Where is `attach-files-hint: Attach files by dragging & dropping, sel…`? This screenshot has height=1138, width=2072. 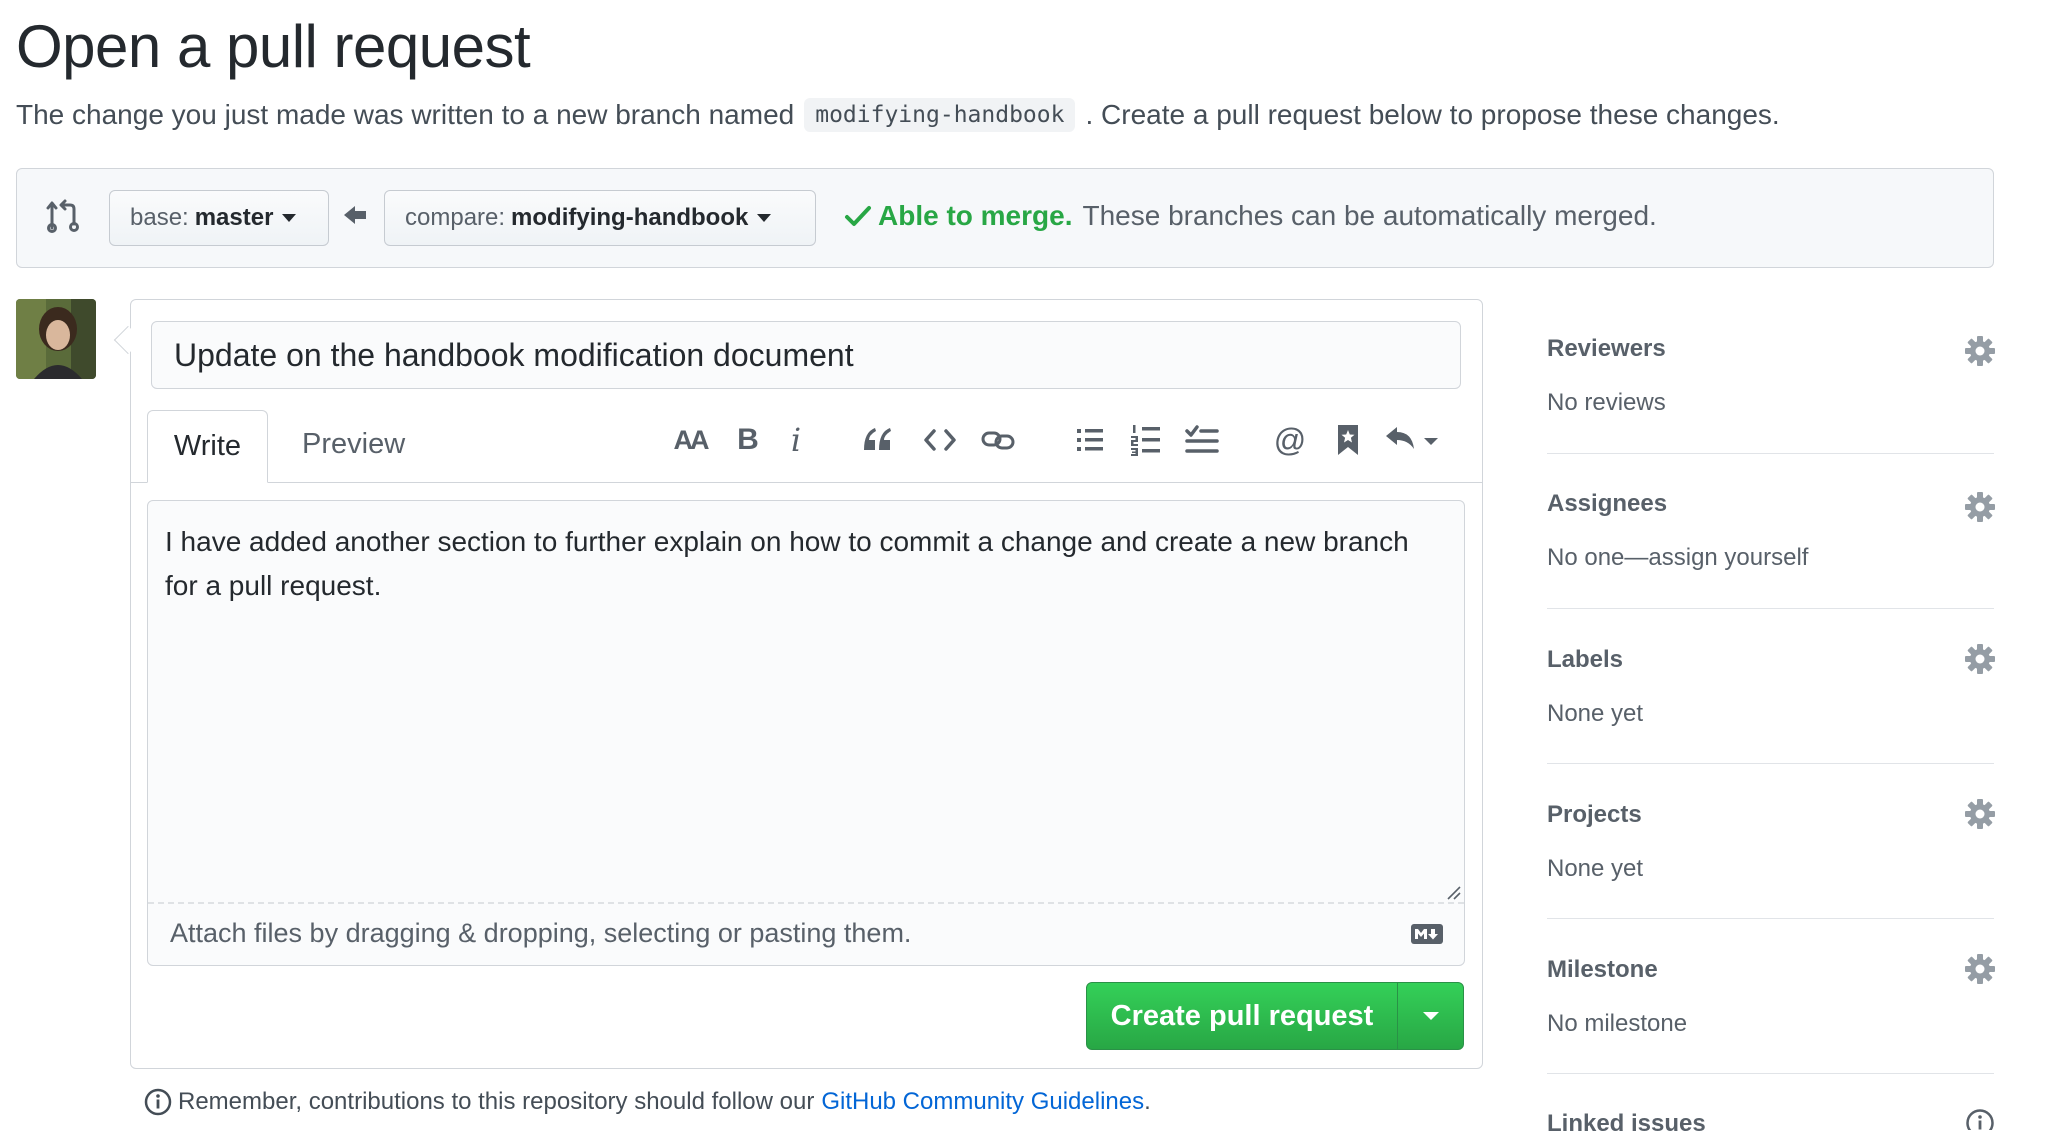 attach-files-hint: Attach files by dragging & dropping, sel… is located at coordinates (540, 933).